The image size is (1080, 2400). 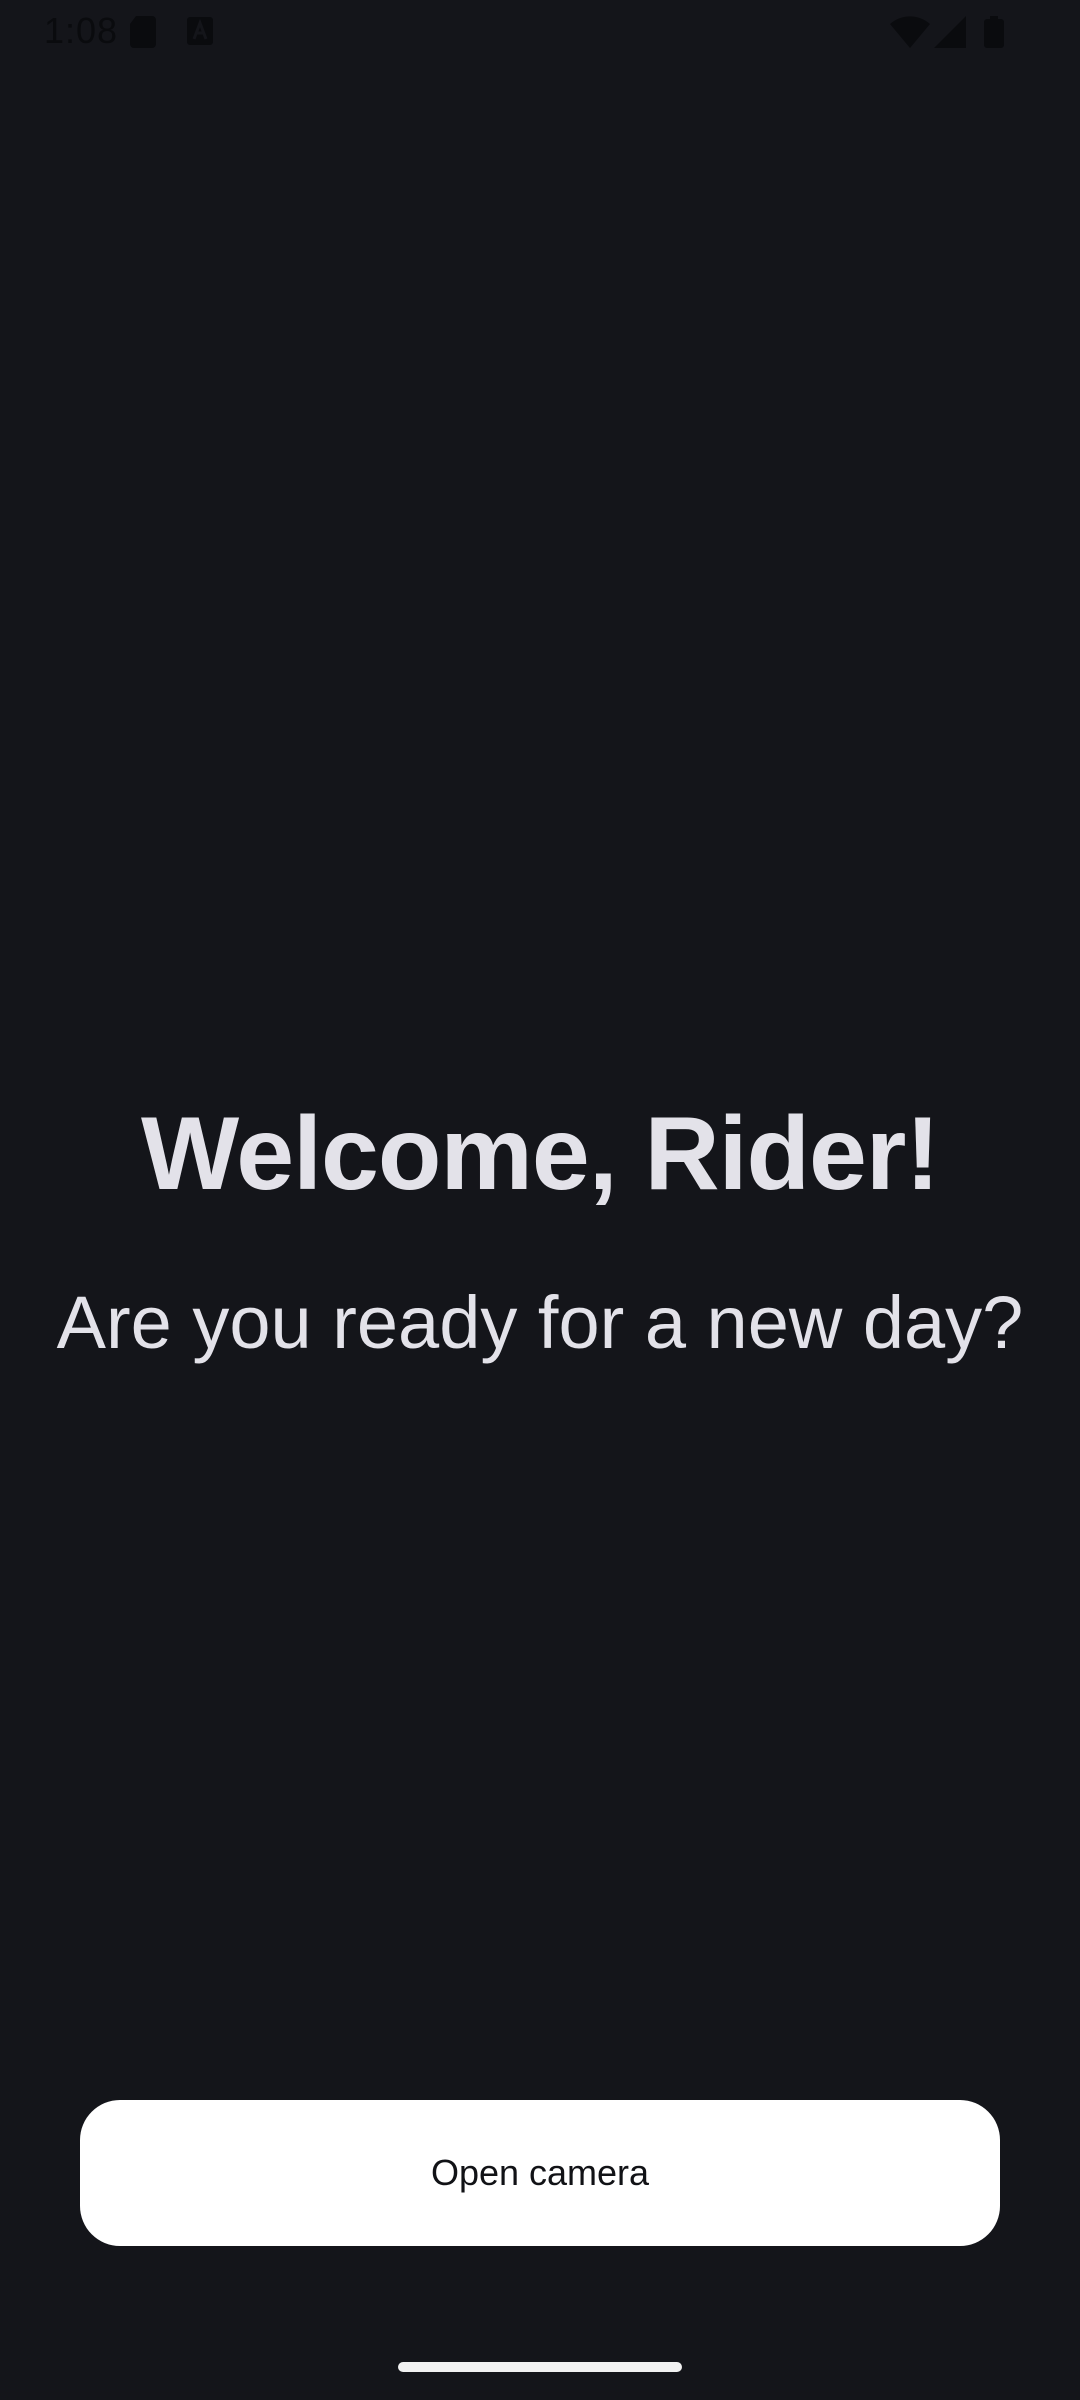 What do you see at coordinates (540, 2367) in the screenshot?
I see `home-indicator` at bounding box center [540, 2367].